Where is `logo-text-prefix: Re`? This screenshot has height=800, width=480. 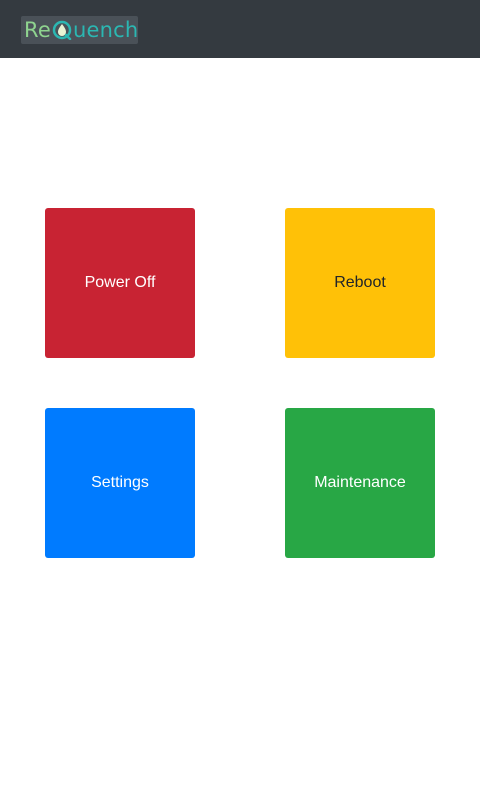 logo-text-prefix: Re is located at coordinates (37, 30).